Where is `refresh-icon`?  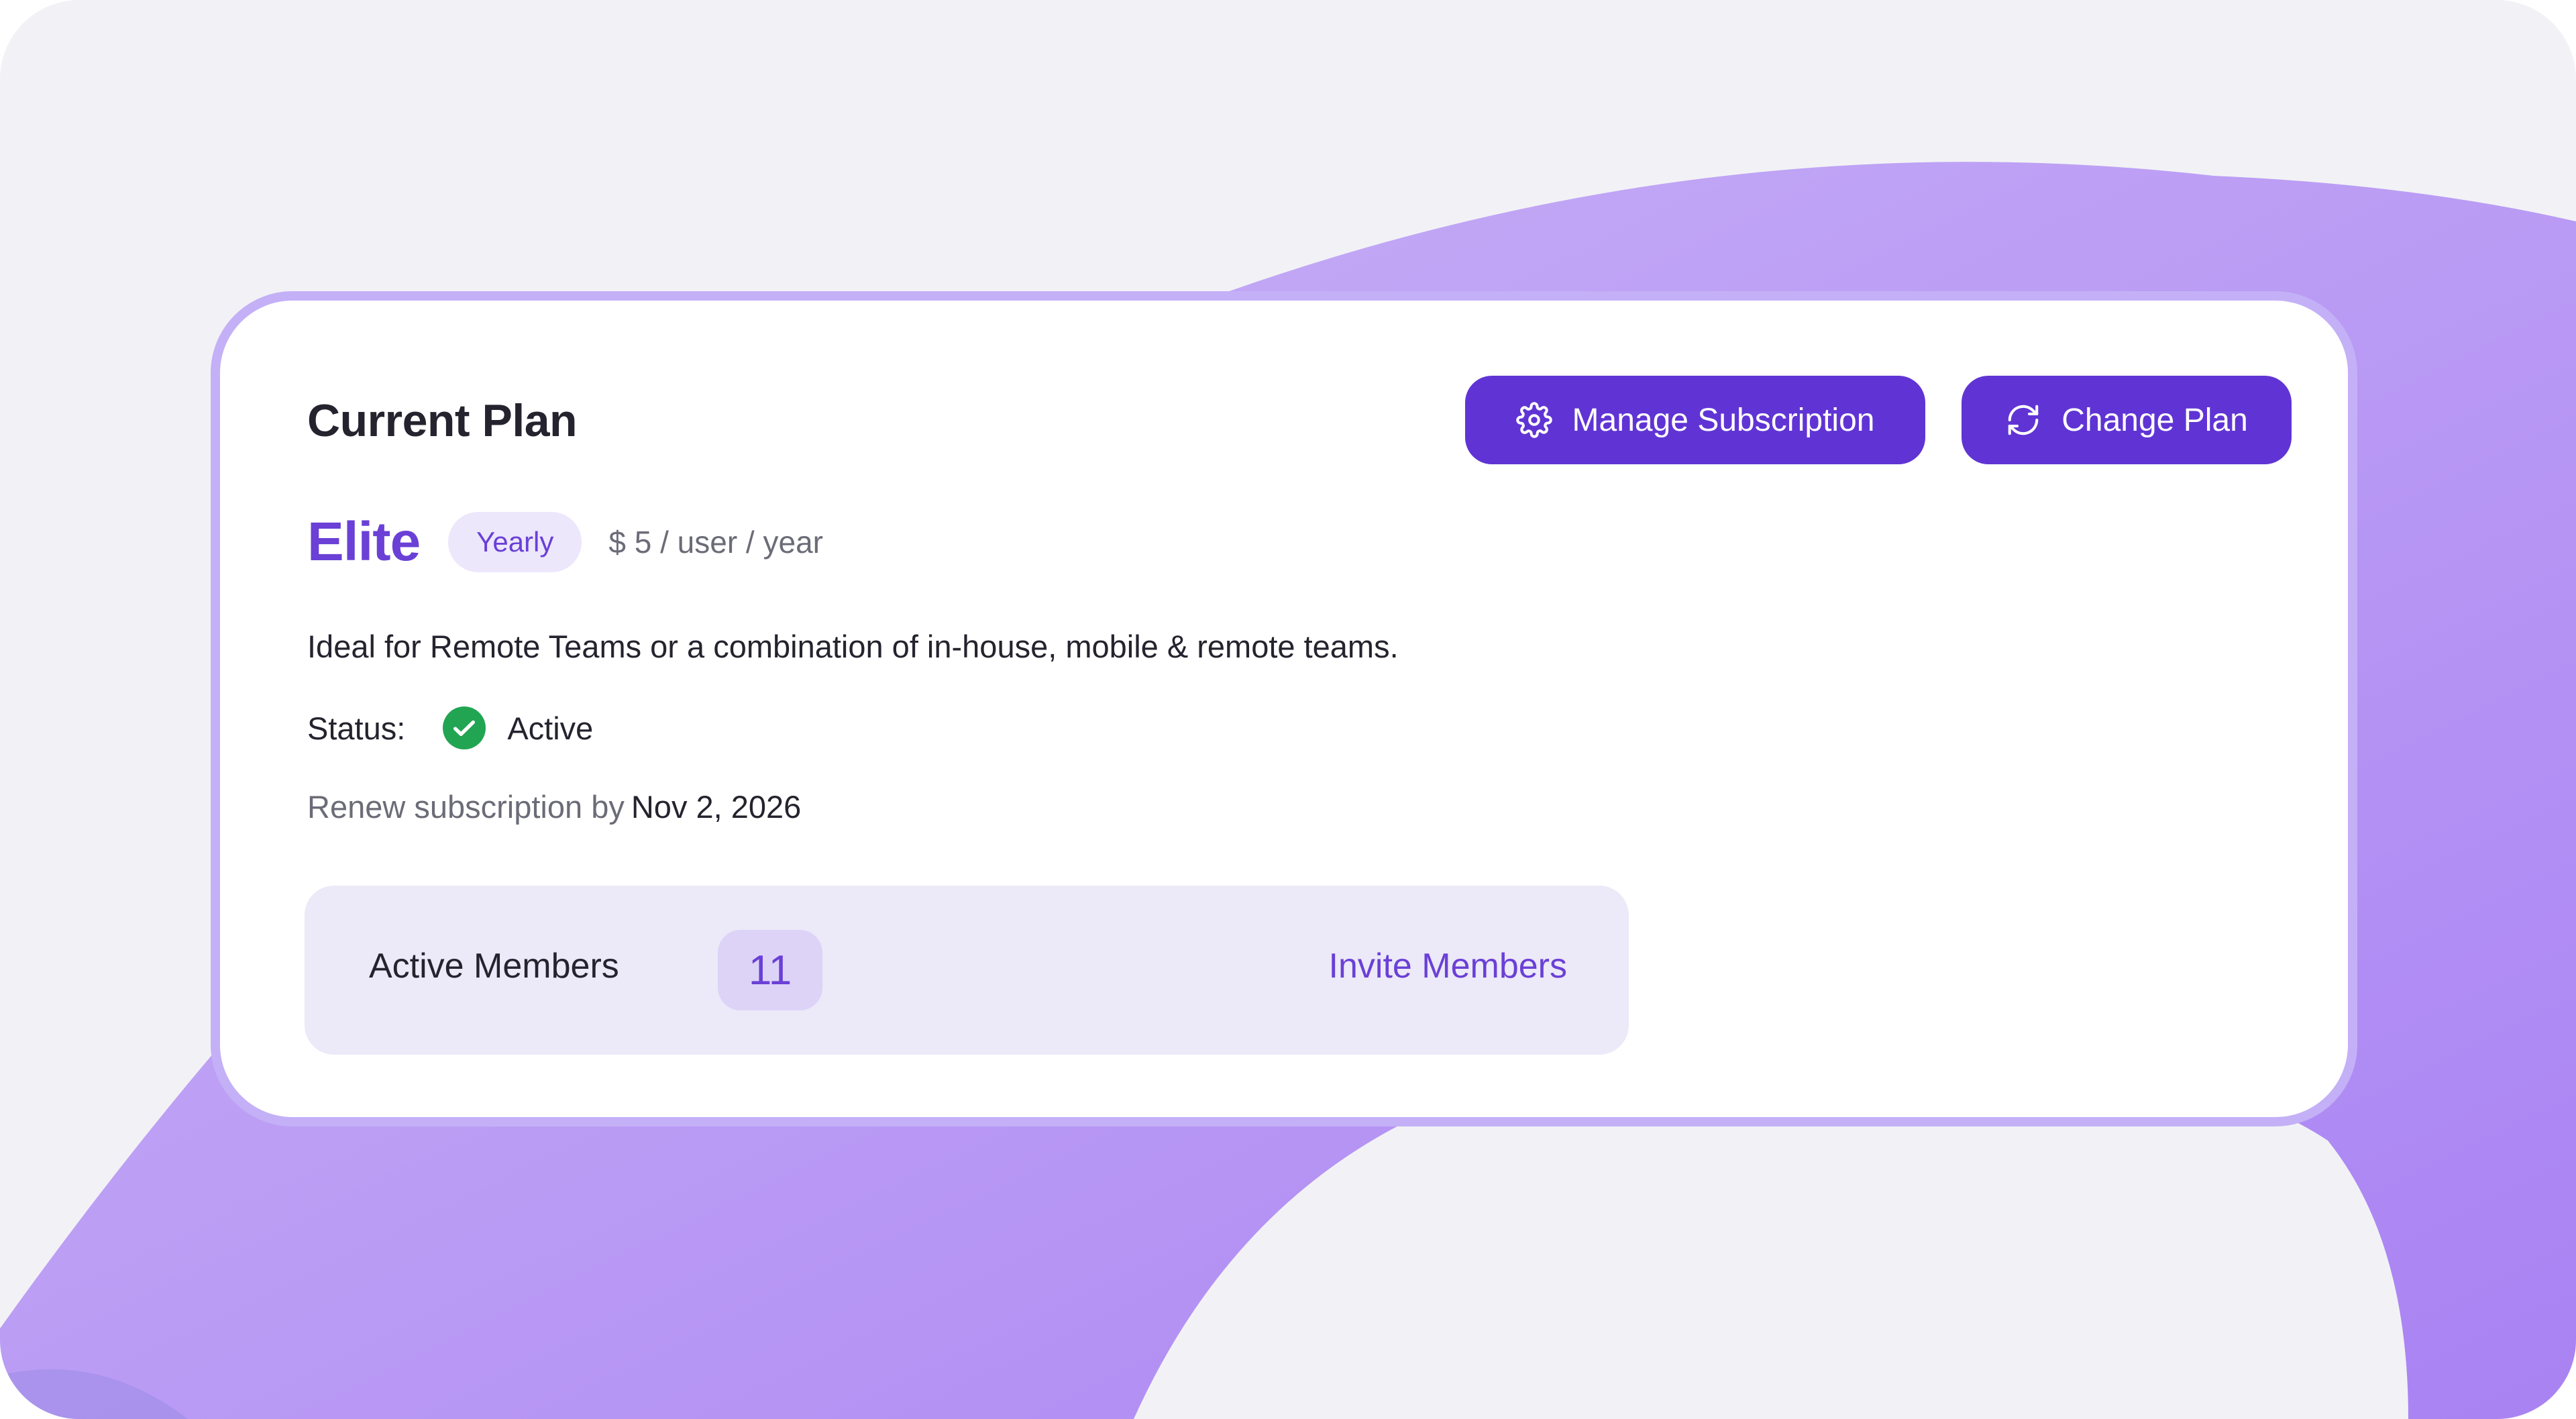
refresh-icon is located at coordinates (2023, 420).